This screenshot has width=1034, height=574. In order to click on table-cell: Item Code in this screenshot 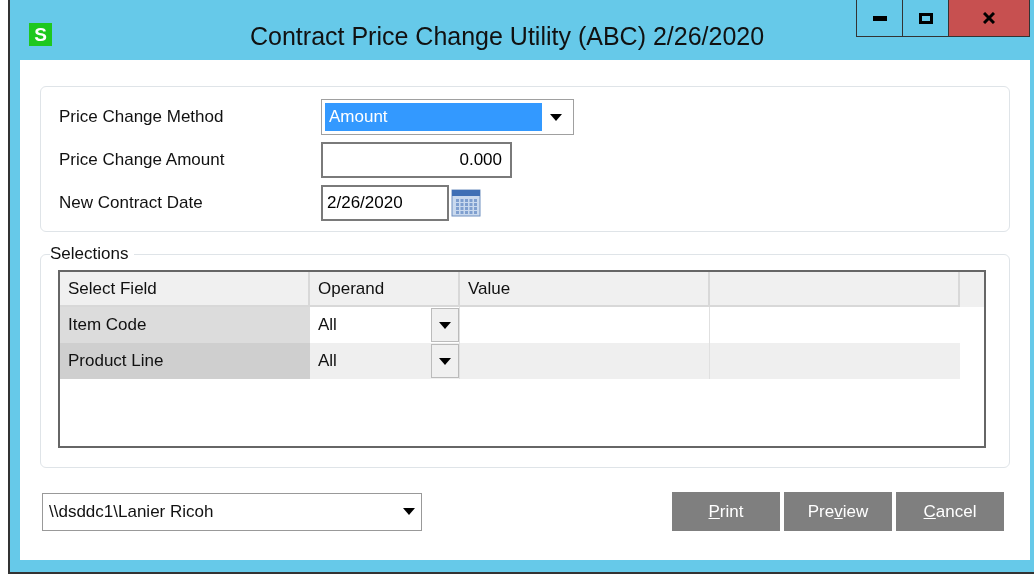, I will do `click(185, 325)`.